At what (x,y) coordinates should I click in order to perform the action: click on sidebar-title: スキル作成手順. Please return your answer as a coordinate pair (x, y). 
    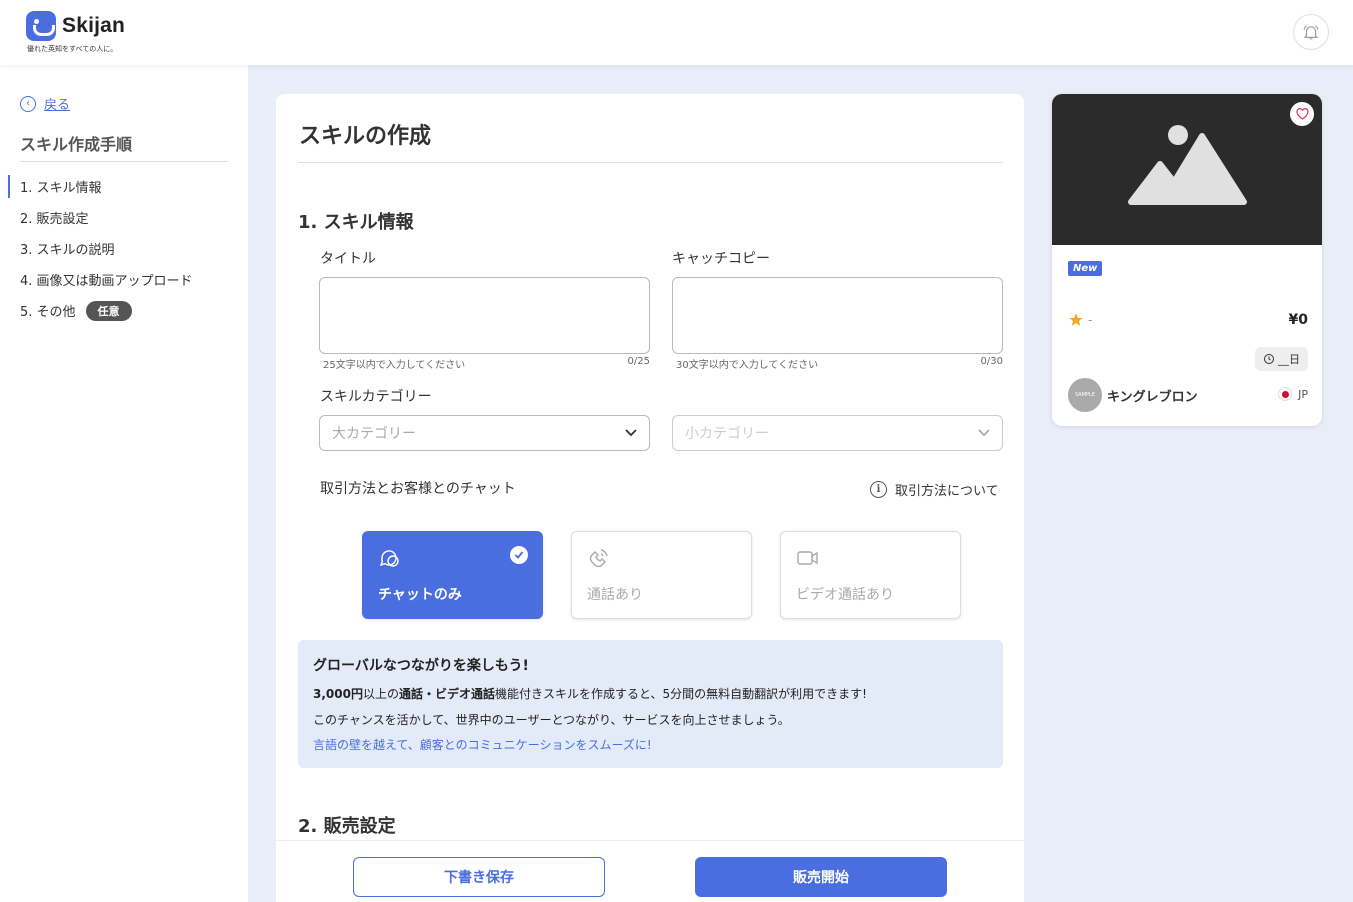
    Looking at the image, I should click on (76, 144).